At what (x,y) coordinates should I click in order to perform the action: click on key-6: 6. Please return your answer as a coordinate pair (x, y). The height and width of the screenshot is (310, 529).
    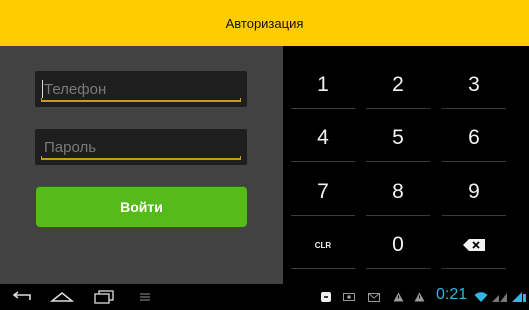
    Looking at the image, I should click on (474, 138).